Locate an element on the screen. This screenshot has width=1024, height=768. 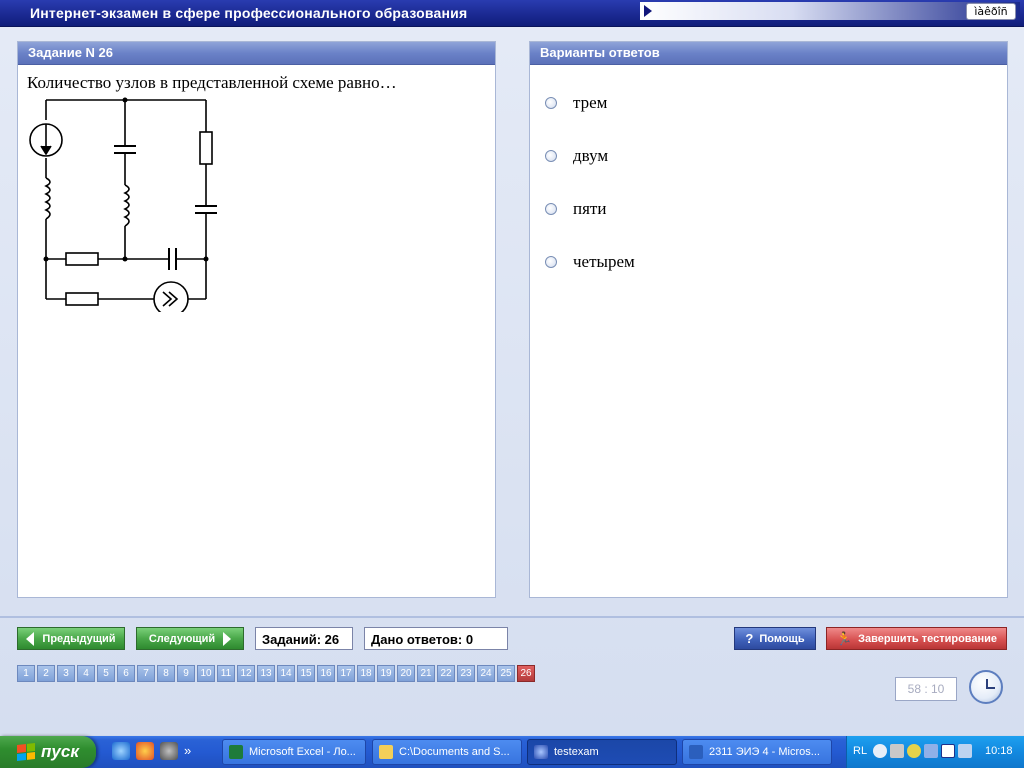
previous-button: Предыдущий is located at coordinates (71, 638).